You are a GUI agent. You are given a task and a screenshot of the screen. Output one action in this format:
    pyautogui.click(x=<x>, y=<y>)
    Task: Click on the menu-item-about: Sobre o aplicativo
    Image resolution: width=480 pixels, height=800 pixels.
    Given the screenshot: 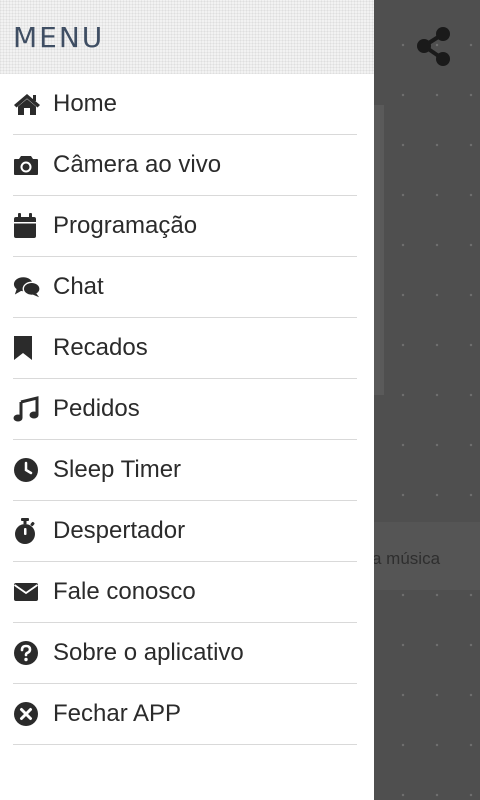 What is the action you would take?
    pyautogui.click(x=185, y=653)
    